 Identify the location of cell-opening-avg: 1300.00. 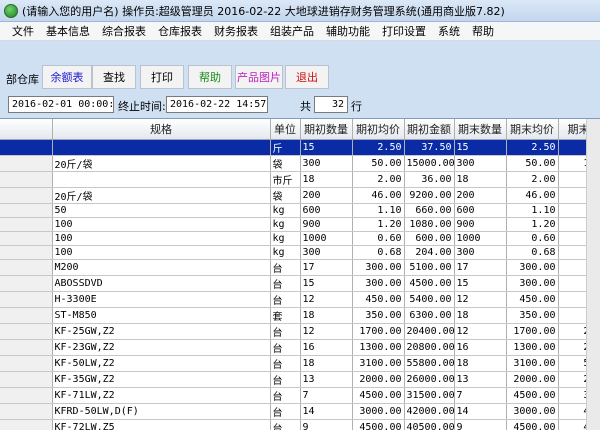
(378, 347).